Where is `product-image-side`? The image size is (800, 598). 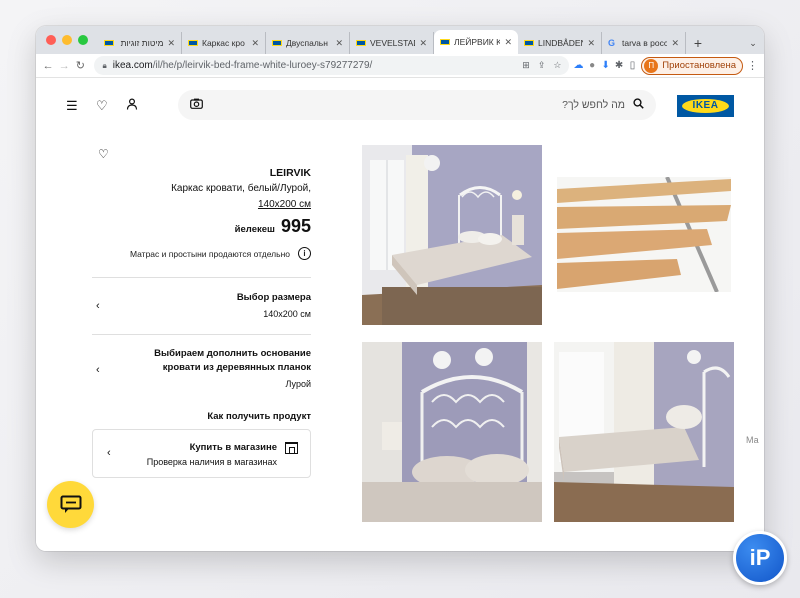
product-image-side is located at coordinates (644, 432).